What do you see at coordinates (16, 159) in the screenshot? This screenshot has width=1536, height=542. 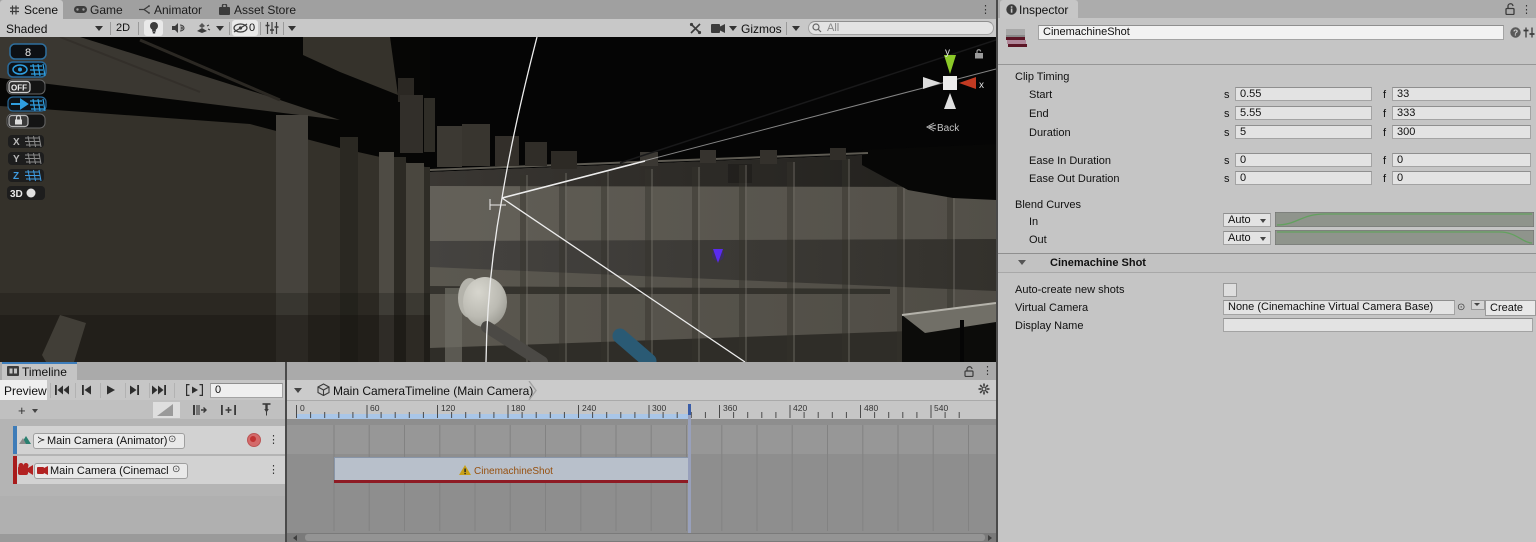 I see `svg-text: Y` at bounding box center [16, 159].